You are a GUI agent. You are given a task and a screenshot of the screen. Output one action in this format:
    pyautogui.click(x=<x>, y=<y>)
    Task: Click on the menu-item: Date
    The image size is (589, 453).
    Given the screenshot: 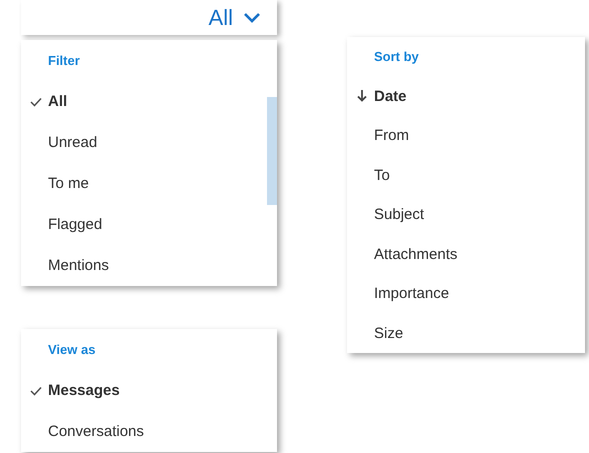 What is the action you would take?
    pyautogui.click(x=466, y=96)
    